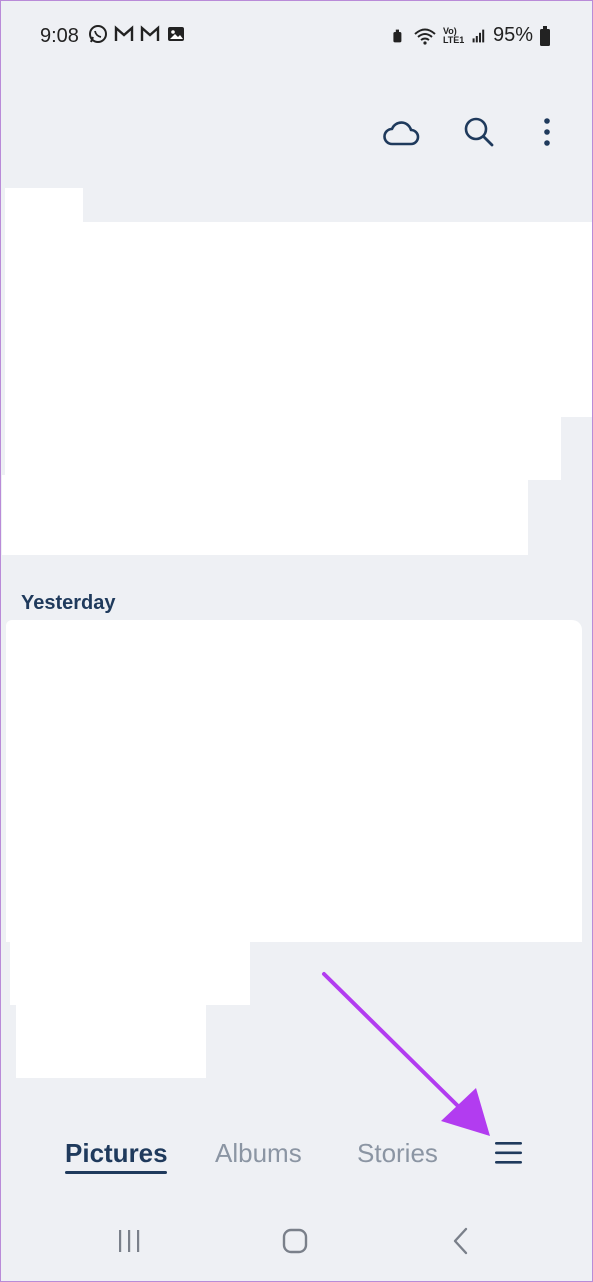  I want to click on notification-icons, so click(137, 34).